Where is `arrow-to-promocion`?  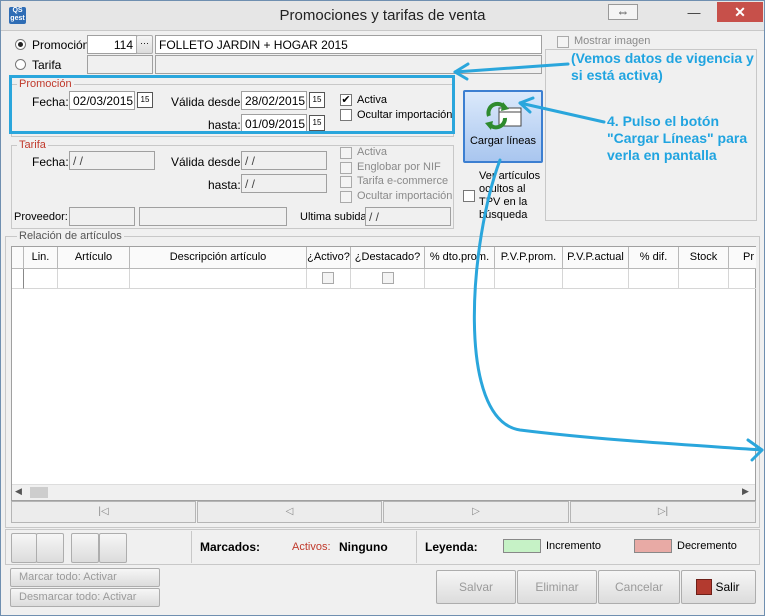
arrow-to-promocion is located at coordinates (511, 68).